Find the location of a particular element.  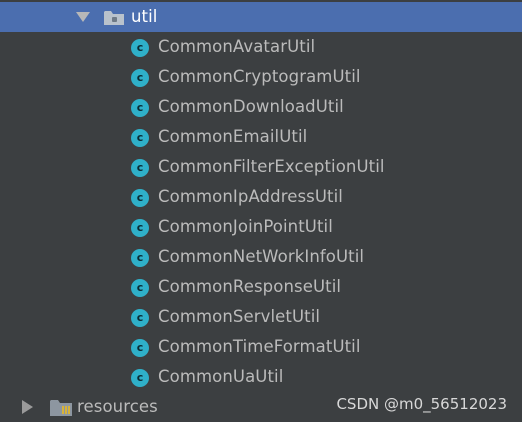

tree-item-class: c CommonUaUtil is located at coordinates (261, 377).